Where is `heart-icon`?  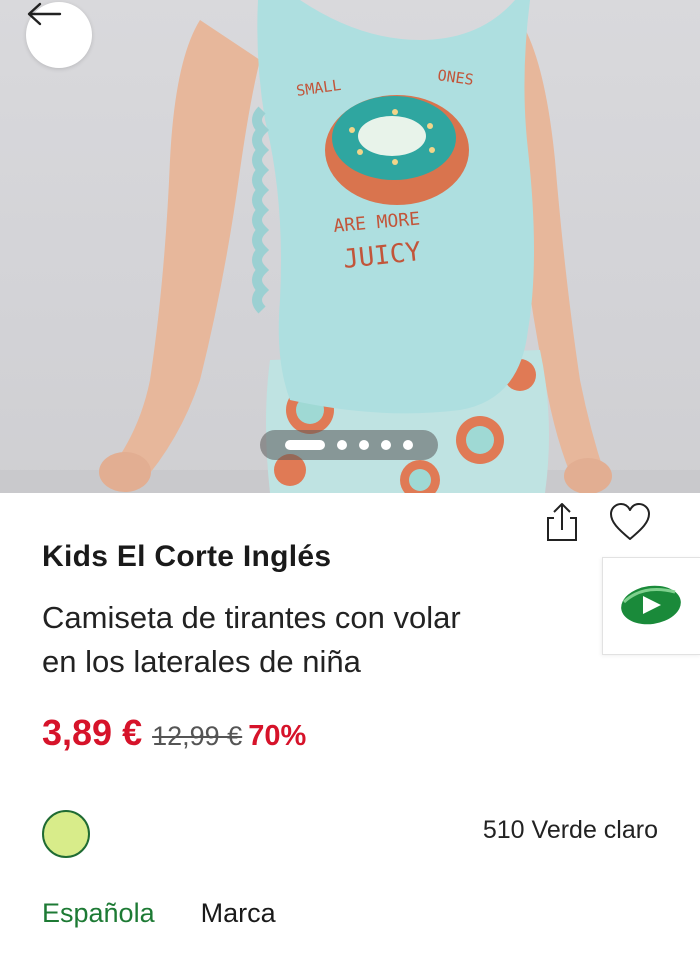
heart-icon is located at coordinates (630, 521).